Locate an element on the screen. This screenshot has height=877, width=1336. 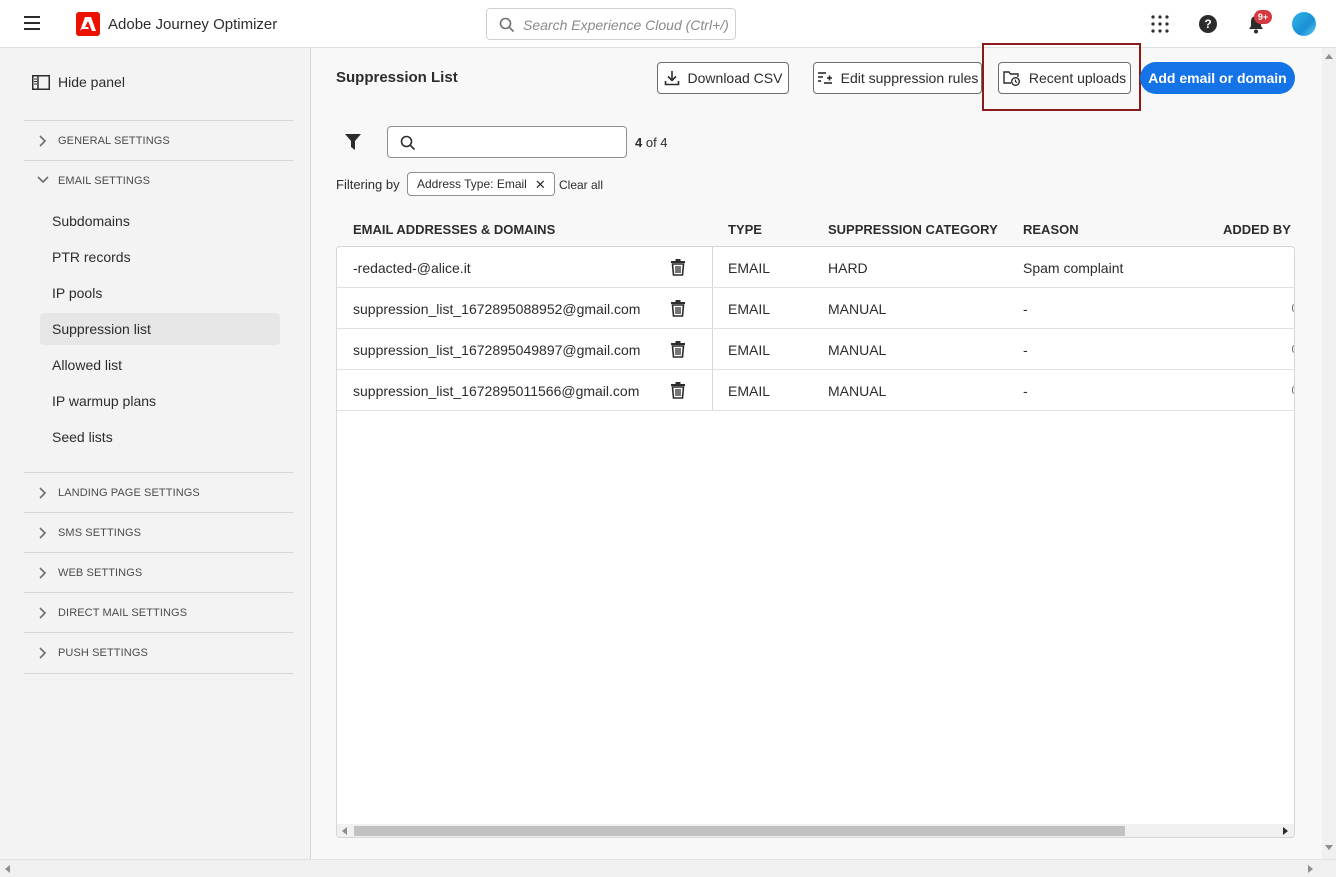
column-header-added-by: ADDED BY is located at coordinates (1257, 229).